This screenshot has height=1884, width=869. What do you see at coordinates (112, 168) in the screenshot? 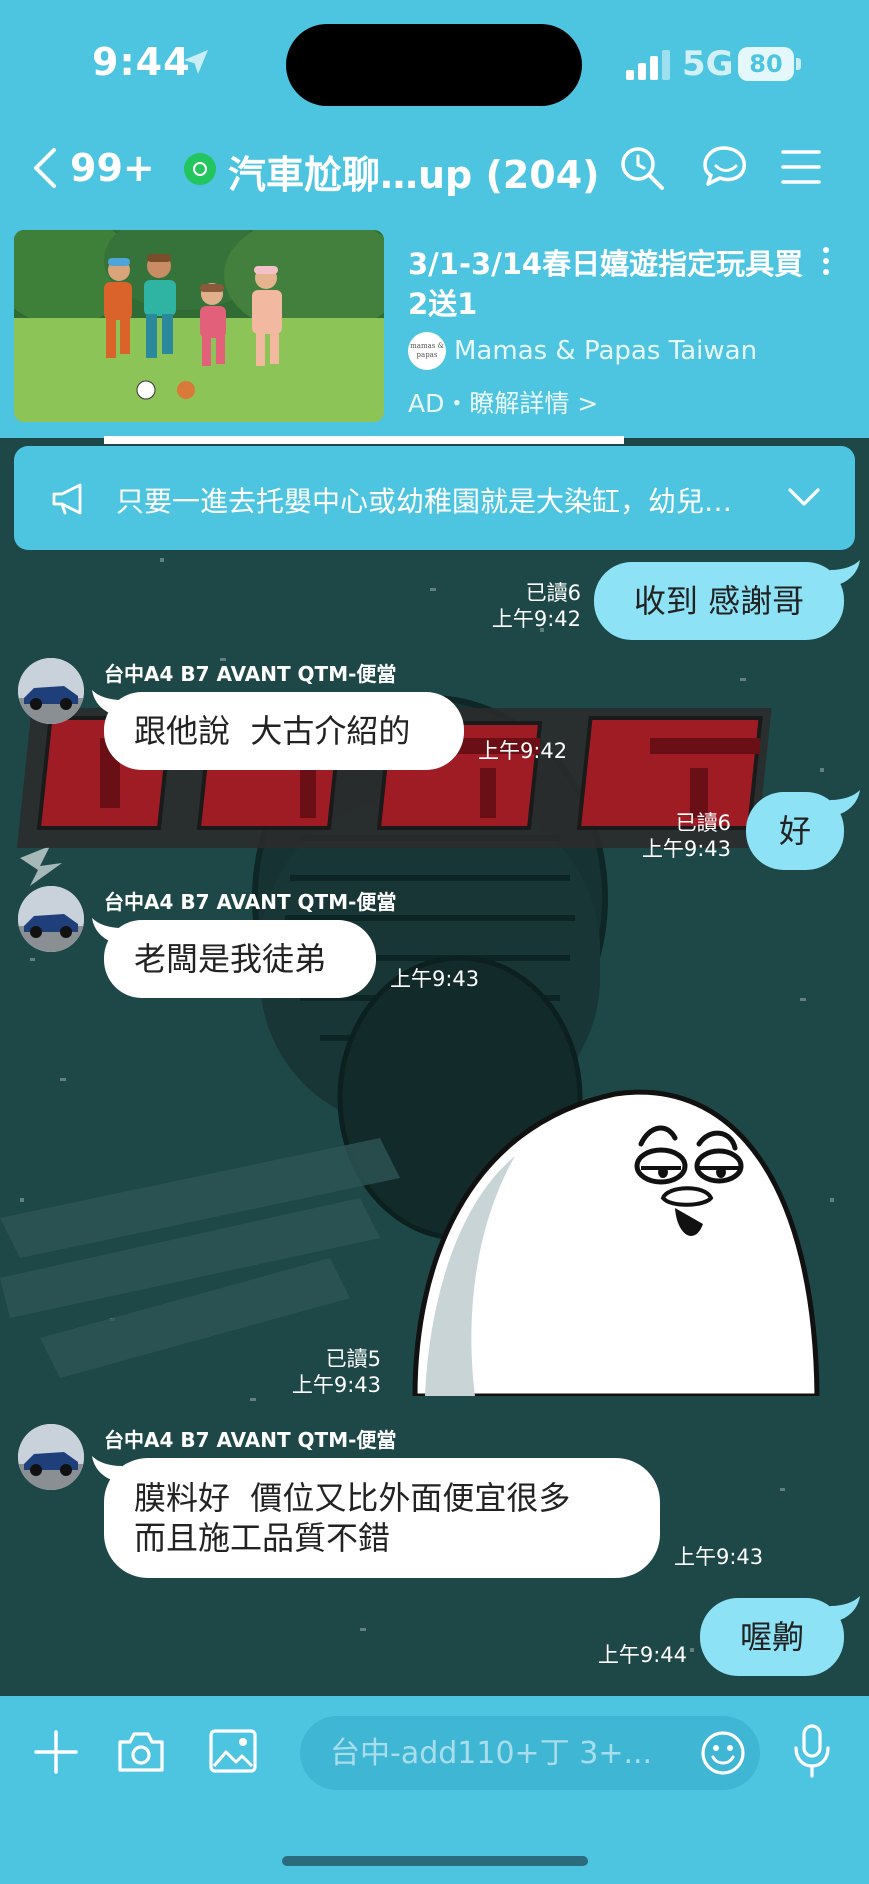
I see `back-unread-count: 99+` at bounding box center [112, 168].